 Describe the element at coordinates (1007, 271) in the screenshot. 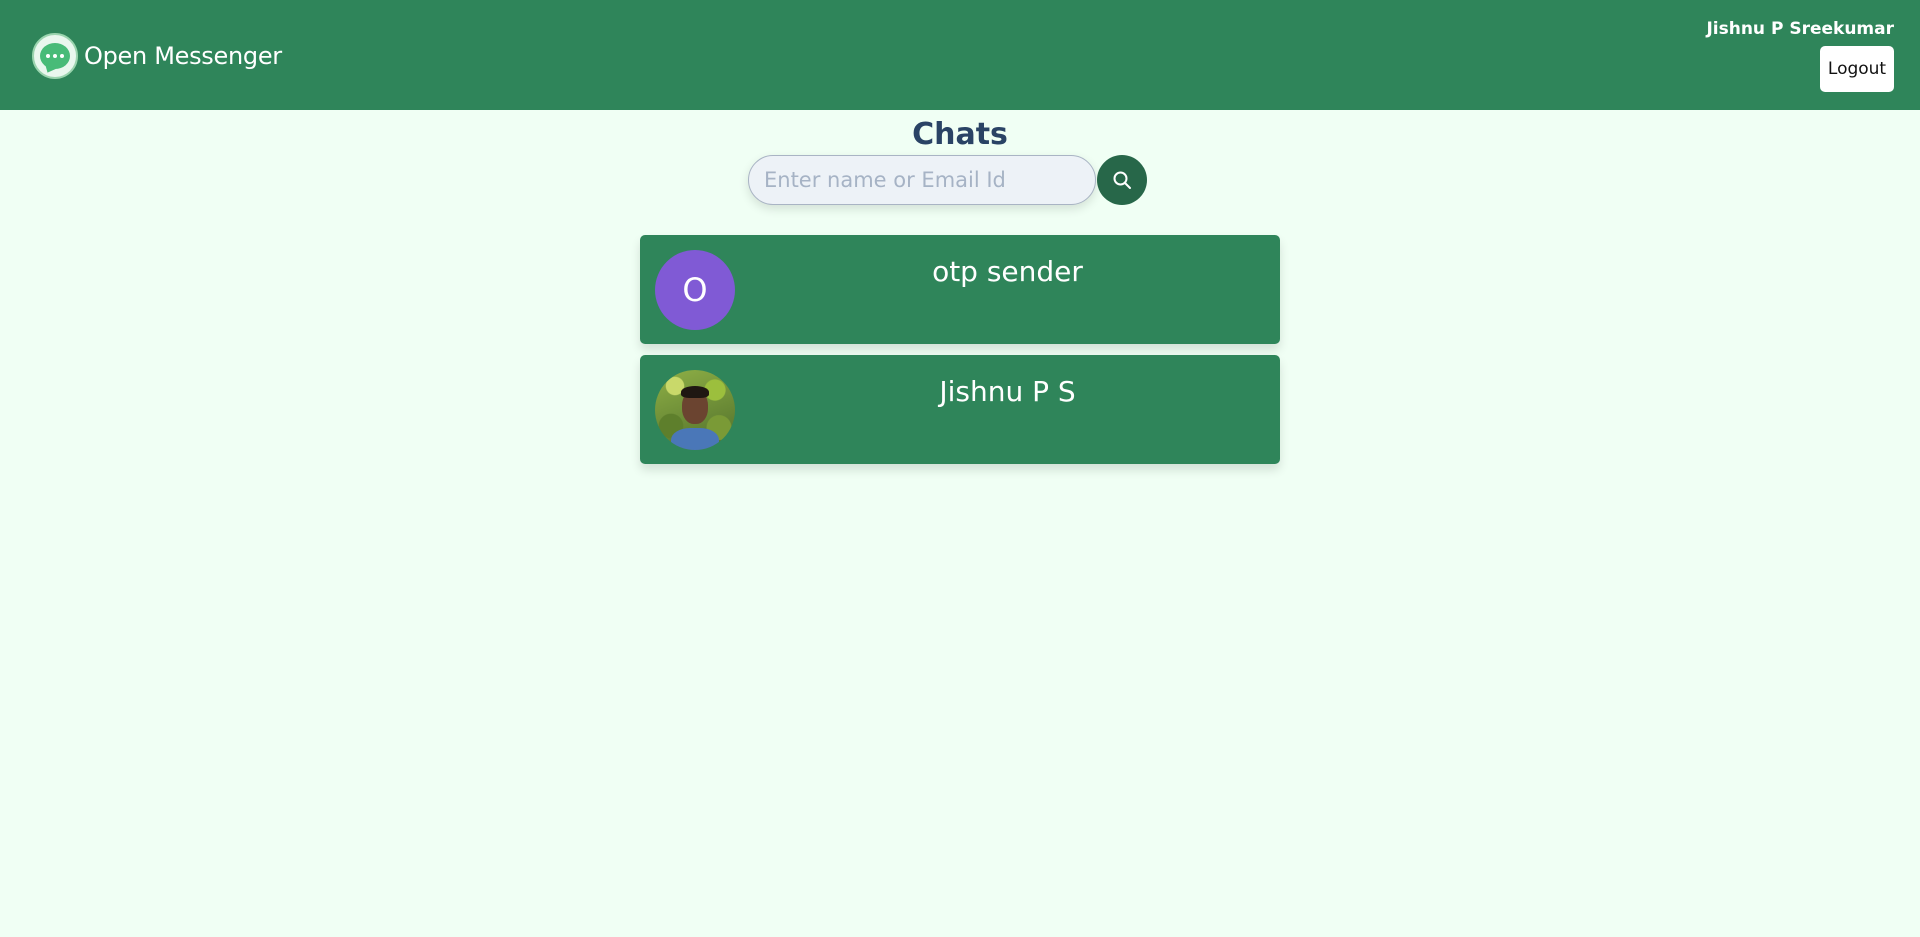

I see `chat-name: otp sender` at that location.